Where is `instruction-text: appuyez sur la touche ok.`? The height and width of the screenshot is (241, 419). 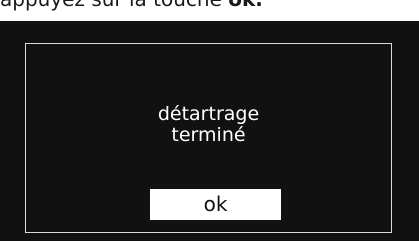
instruction-text: appuyez sur la touche ok. is located at coordinates (209, 5).